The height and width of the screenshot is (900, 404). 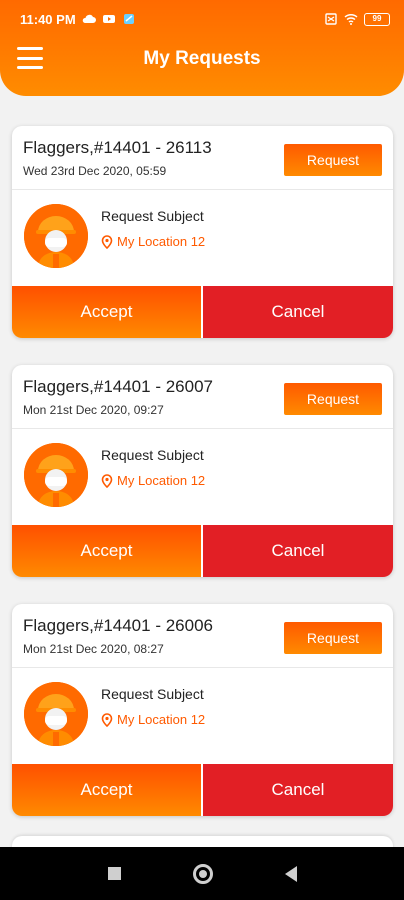 What do you see at coordinates (290, 873) in the screenshot?
I see `back-icon` at bounding box center [290, 873].